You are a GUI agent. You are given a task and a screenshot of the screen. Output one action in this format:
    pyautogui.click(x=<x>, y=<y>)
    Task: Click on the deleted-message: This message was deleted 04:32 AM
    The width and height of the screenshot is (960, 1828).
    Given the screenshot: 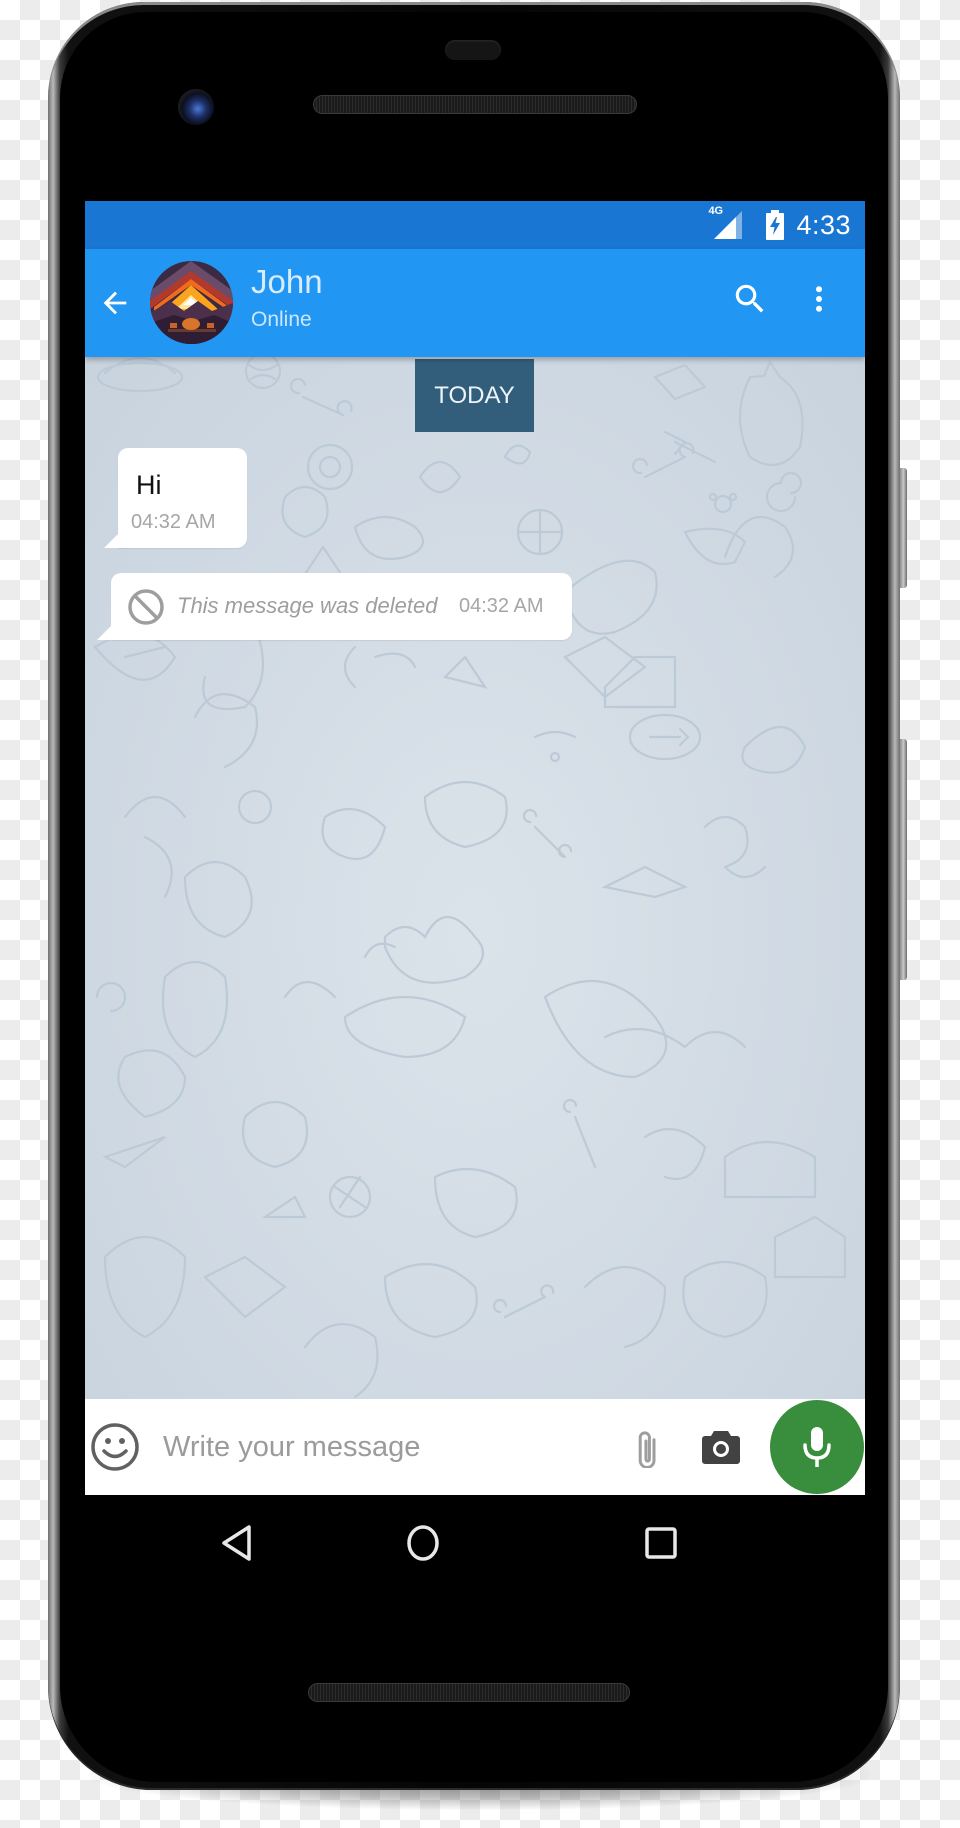 What is the action you would take?
    pyautogui.click(x=334, y=606)
    